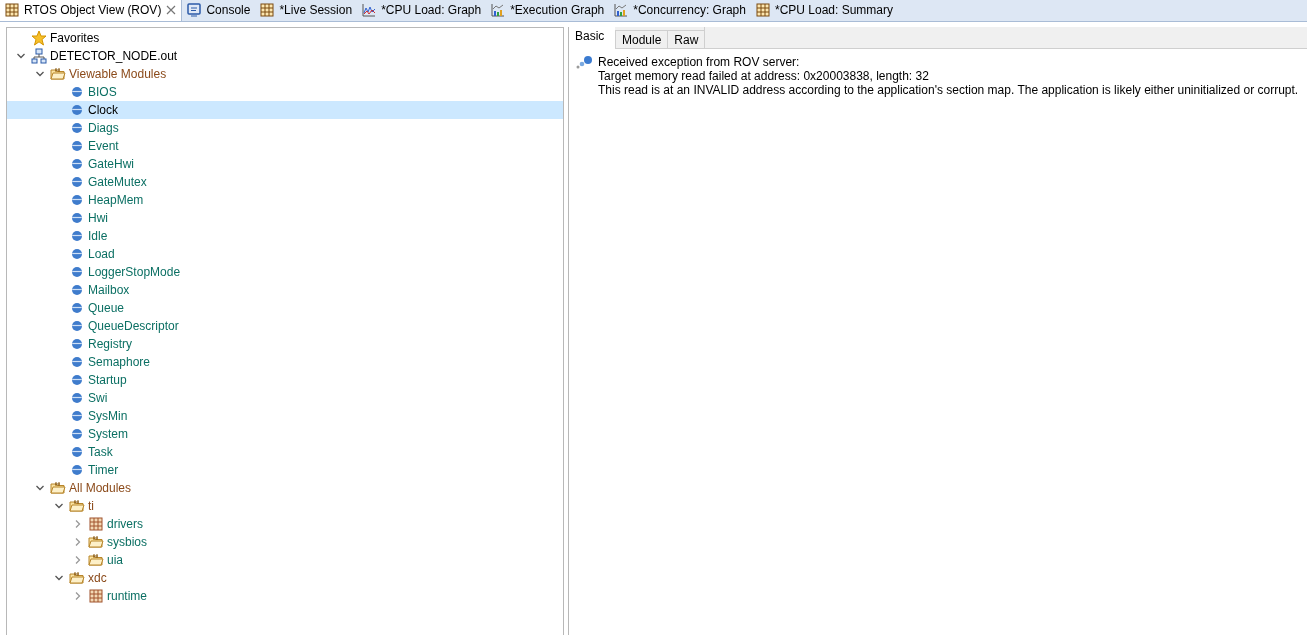 The image size is (1307, 635). I want to click on tree-label: Registry, so click(110, 344).